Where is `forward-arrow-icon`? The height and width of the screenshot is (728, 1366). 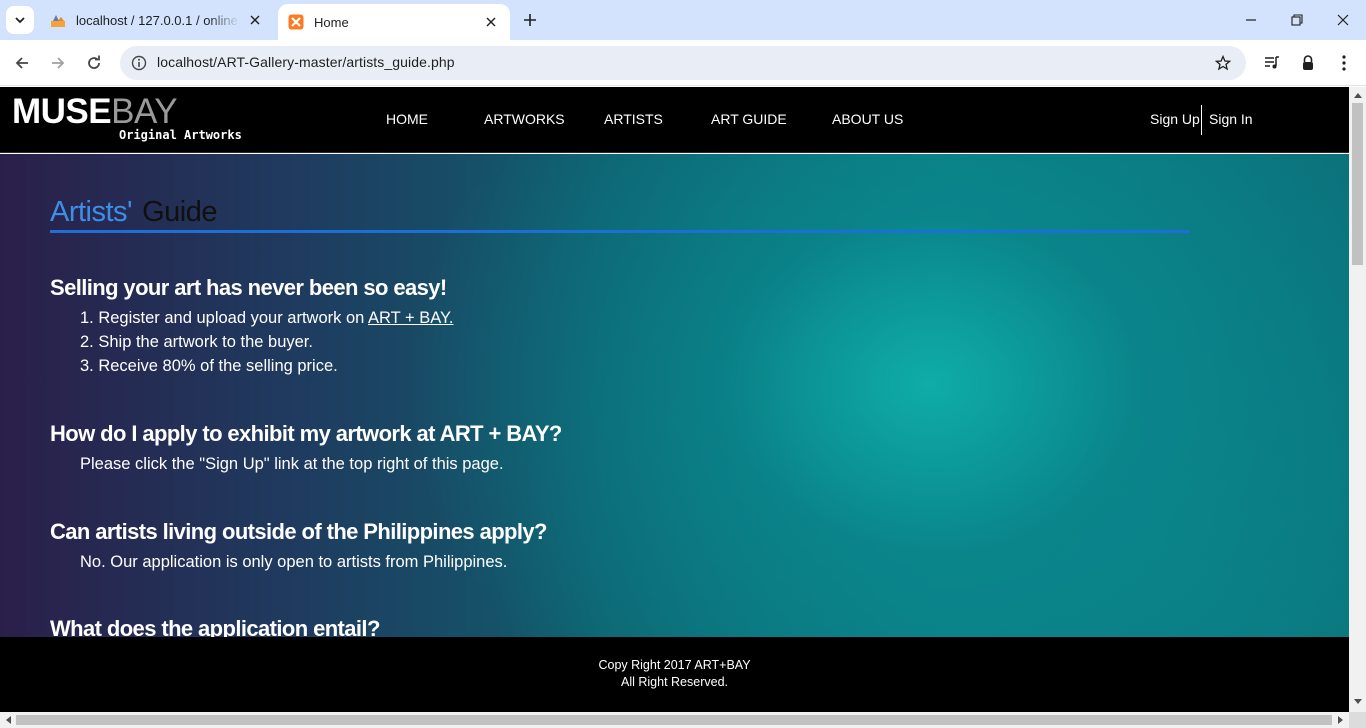
forward-arrow-icon is located at coordinates (58, 63).